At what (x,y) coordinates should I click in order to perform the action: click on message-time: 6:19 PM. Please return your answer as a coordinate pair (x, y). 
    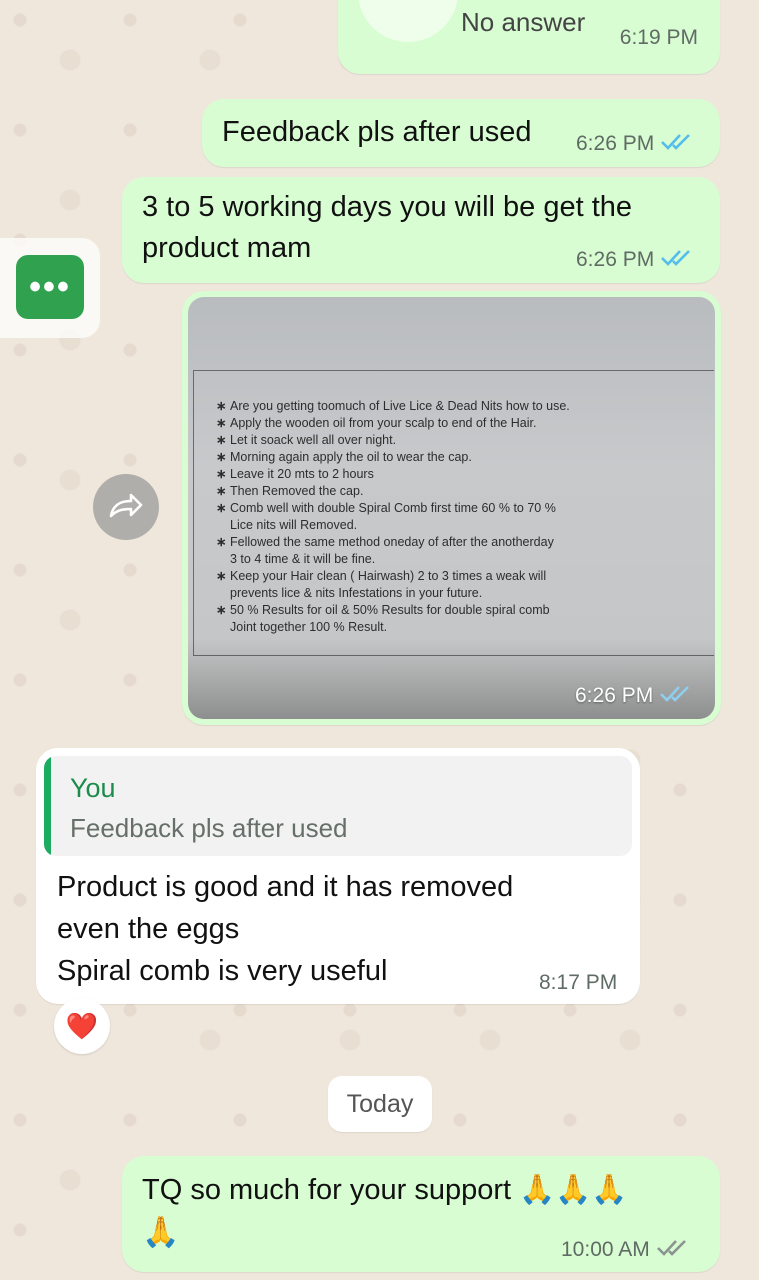
    Looking at the image, I should click on (658, 37).